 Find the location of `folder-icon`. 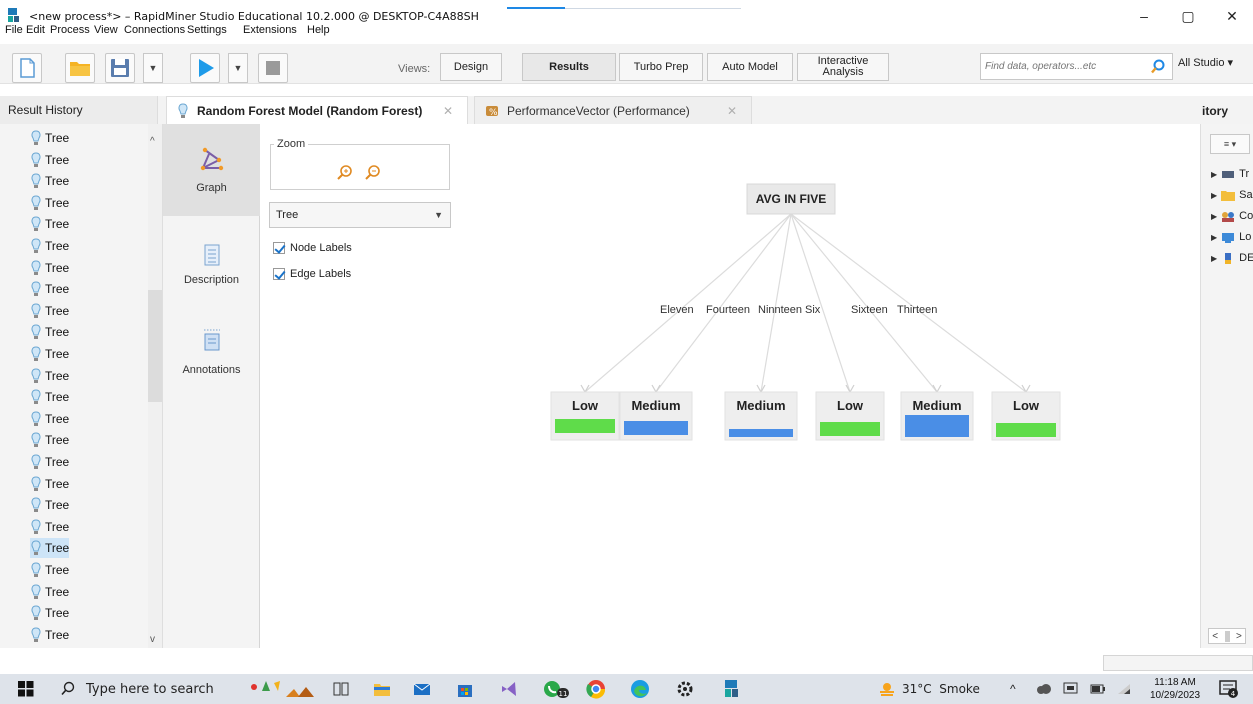

folder-icon is located at coordinates (1228, 195).